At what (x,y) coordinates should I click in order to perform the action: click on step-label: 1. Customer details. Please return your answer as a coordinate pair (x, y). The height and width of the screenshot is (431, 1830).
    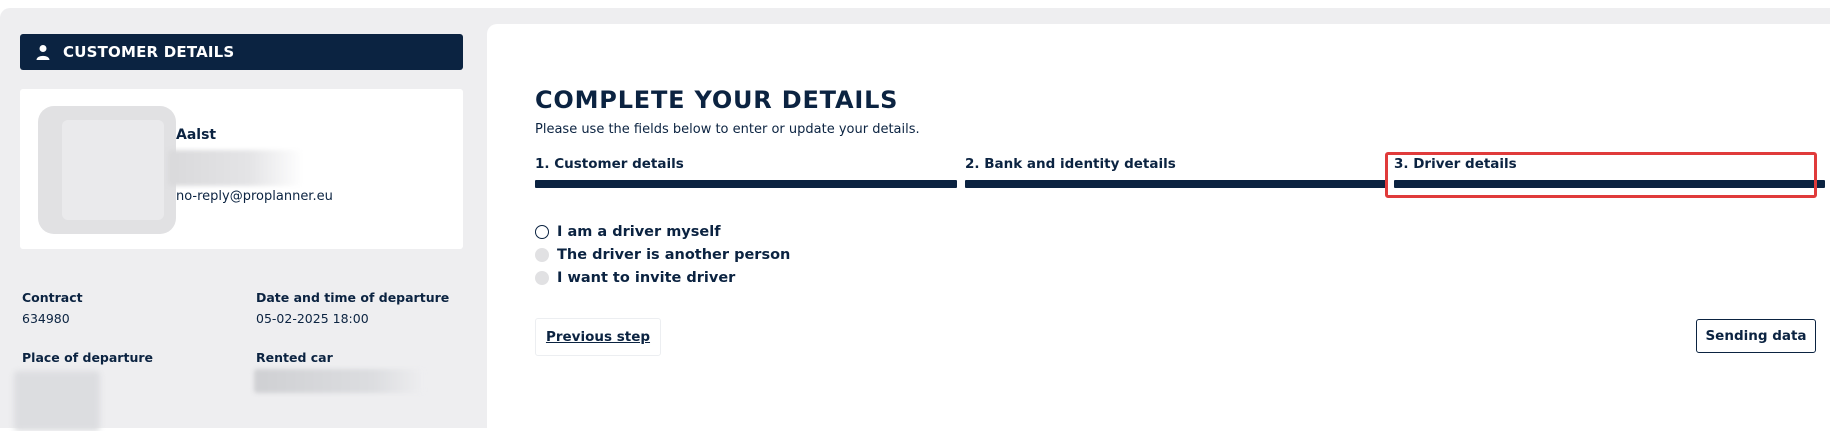
    Looking at the image, I should click on (609, 164).